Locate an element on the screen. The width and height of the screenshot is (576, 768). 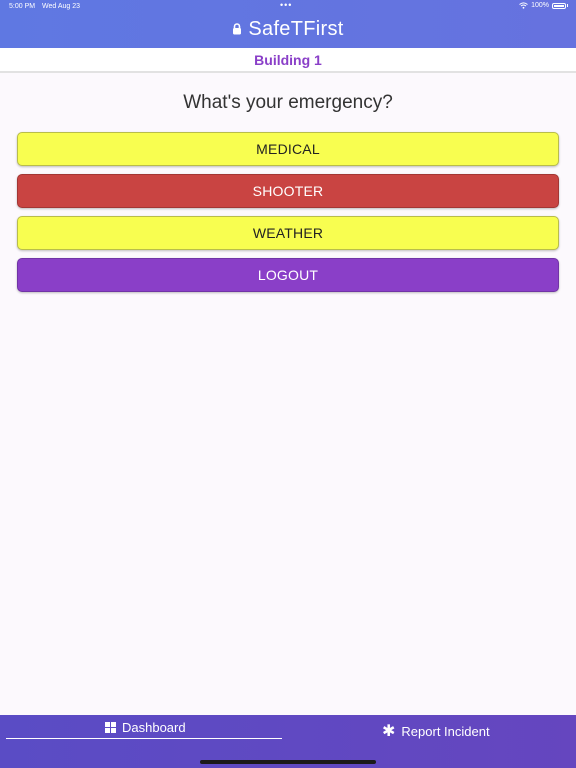
header-bar: 5:00 PM Wed Aug 23 ••• 100% SafeTFirst is located at coordinates (288, 24).